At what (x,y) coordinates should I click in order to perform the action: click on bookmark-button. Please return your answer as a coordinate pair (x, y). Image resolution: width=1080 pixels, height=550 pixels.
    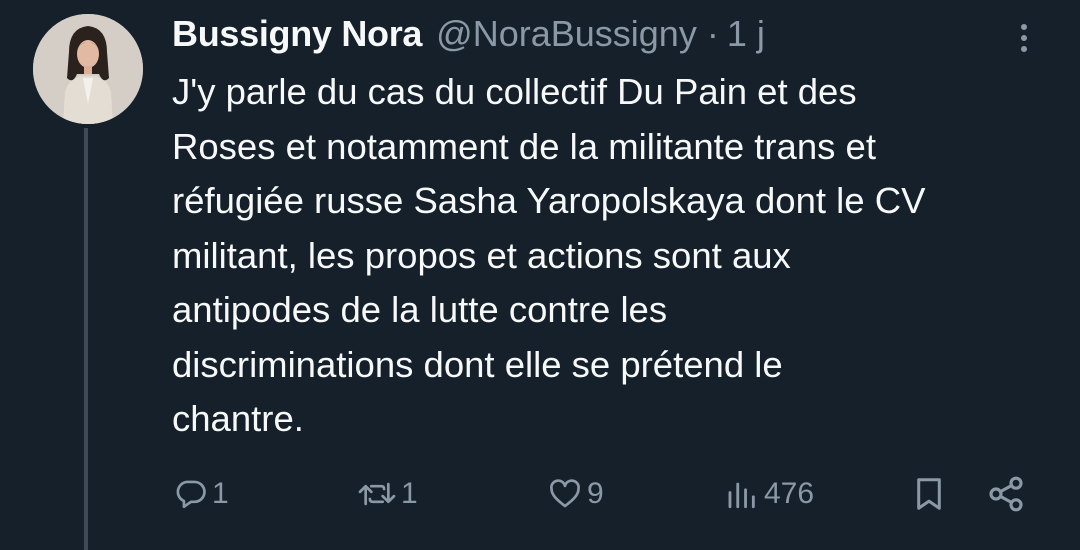
    Looking at the image, I should click on (929, 494).